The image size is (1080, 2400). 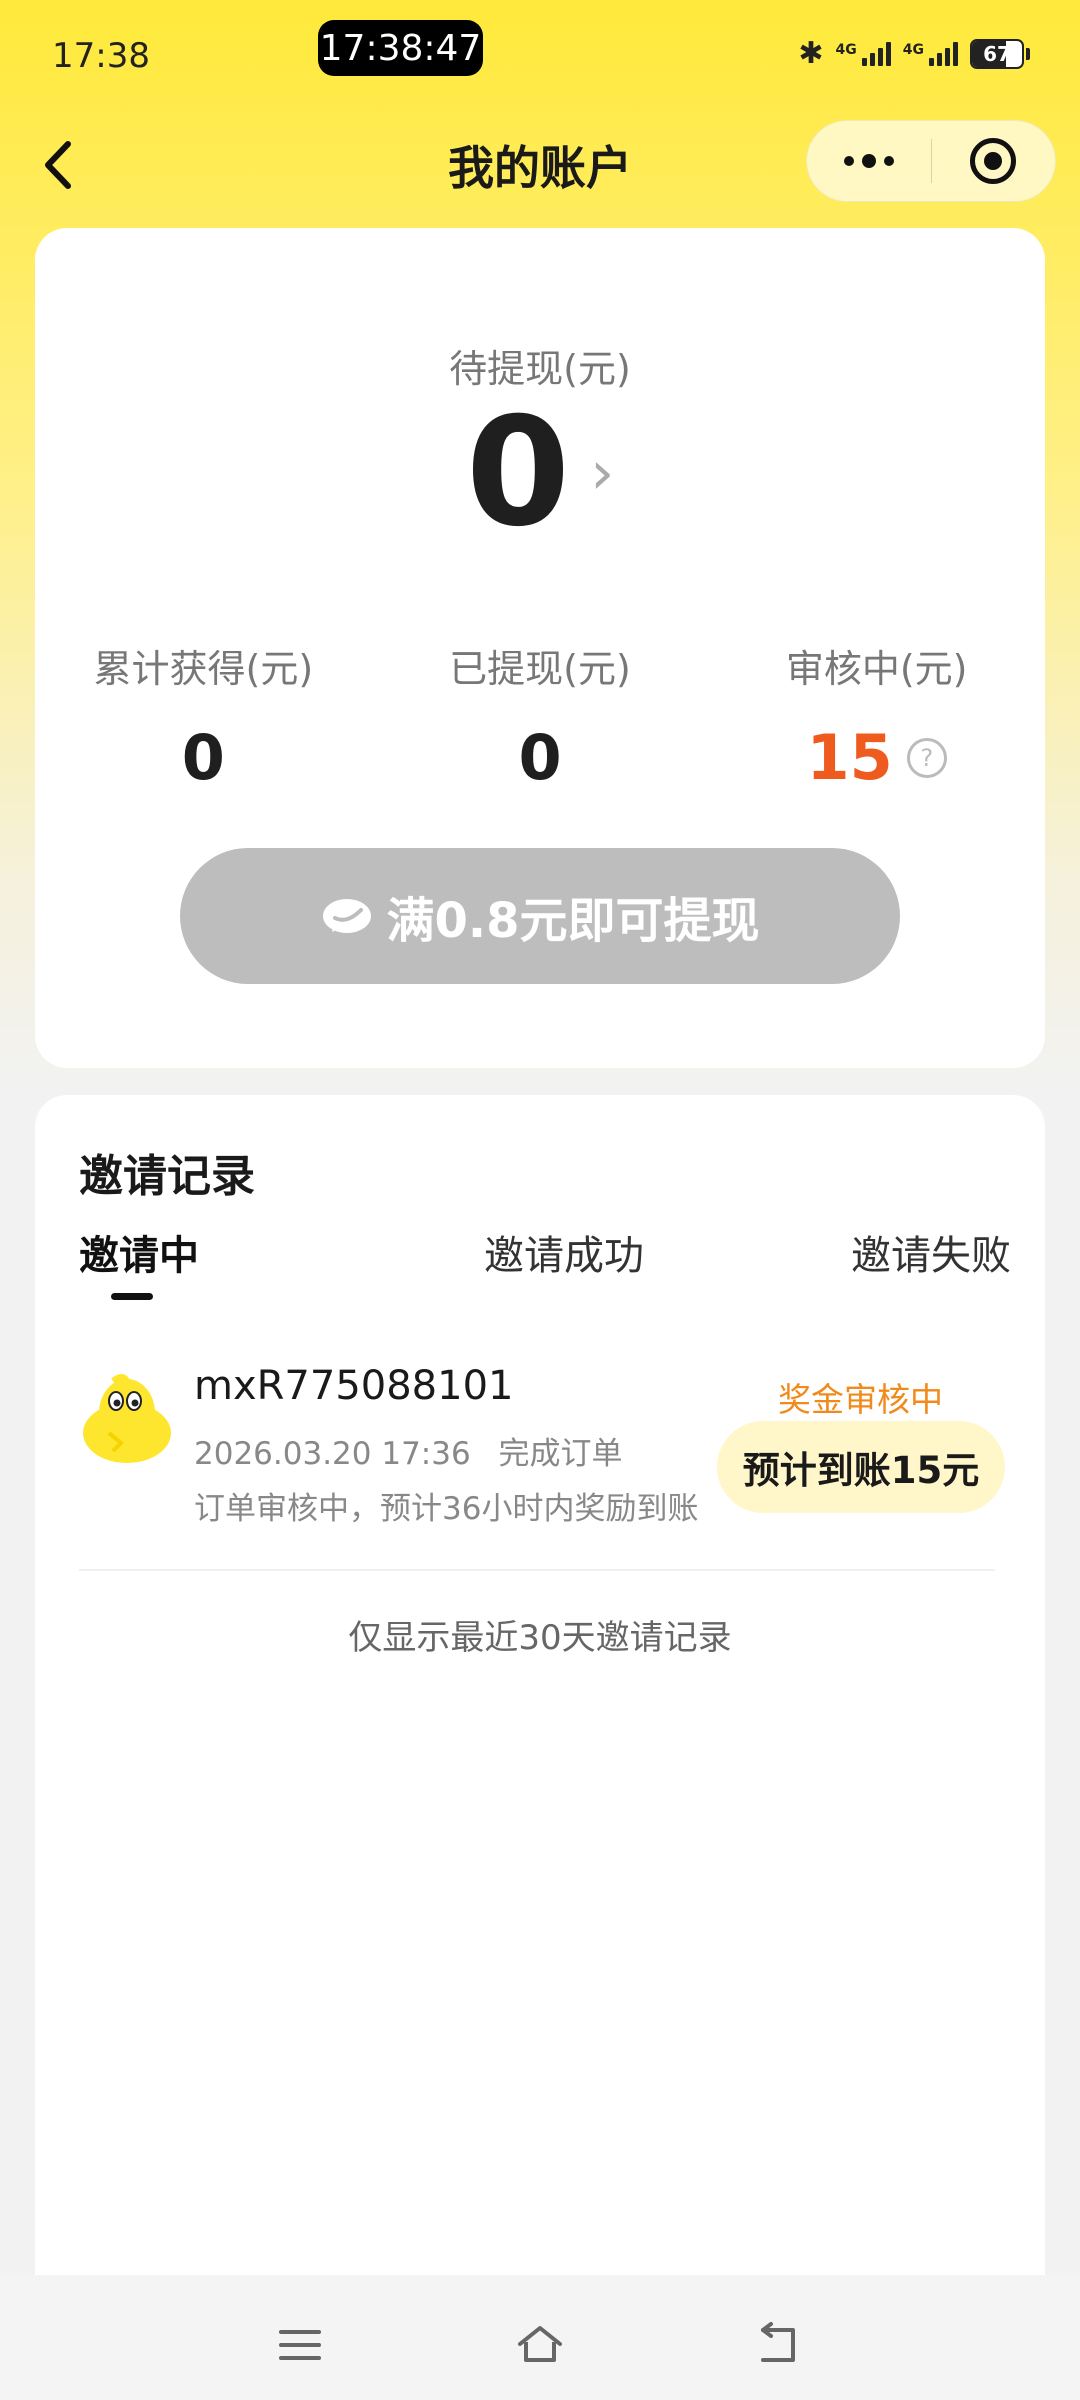 I want to click on stat-value-wrap: 15 ?, so click(x=877, y=757).